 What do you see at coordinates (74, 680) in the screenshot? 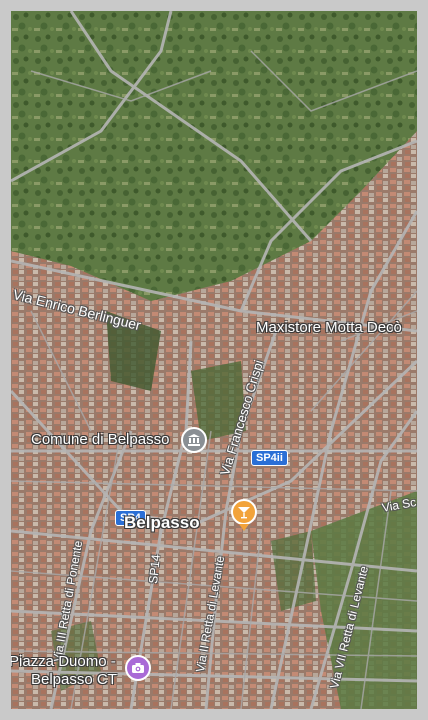
I see `poi-label-piazza-duomo-line2: Belpasso CT` at bounding box center [74, 680].